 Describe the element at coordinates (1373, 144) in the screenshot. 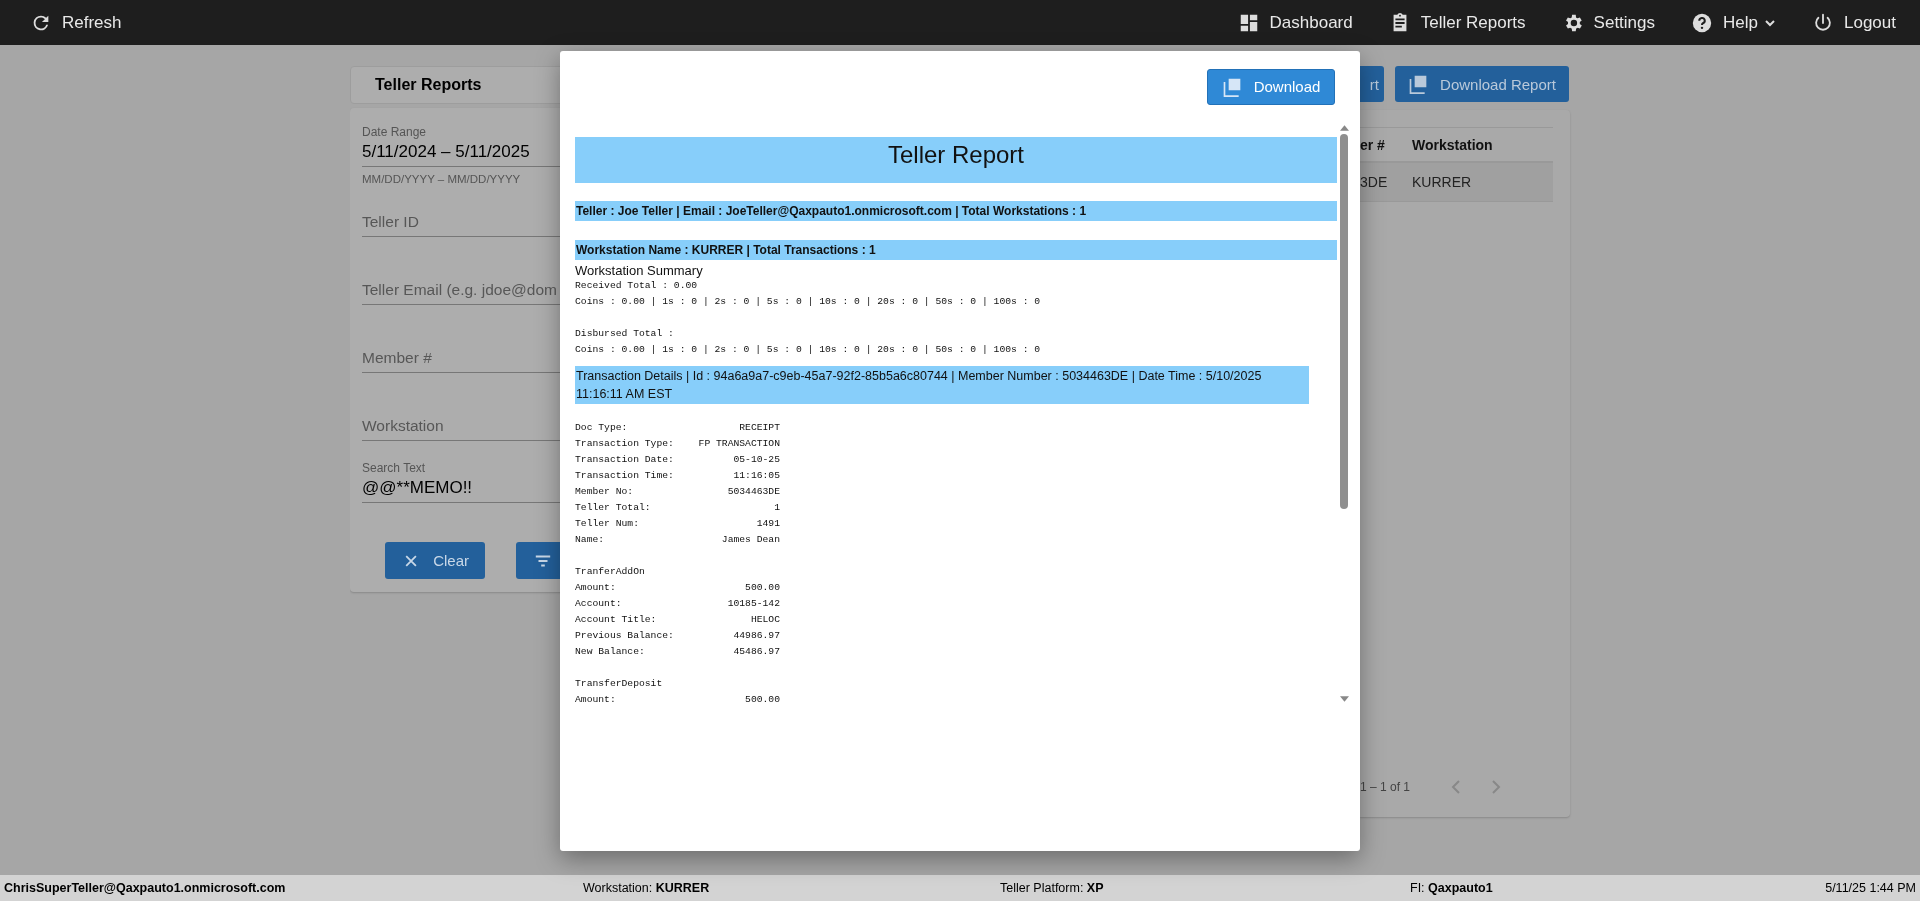

I see `column-header: er #` at that location.